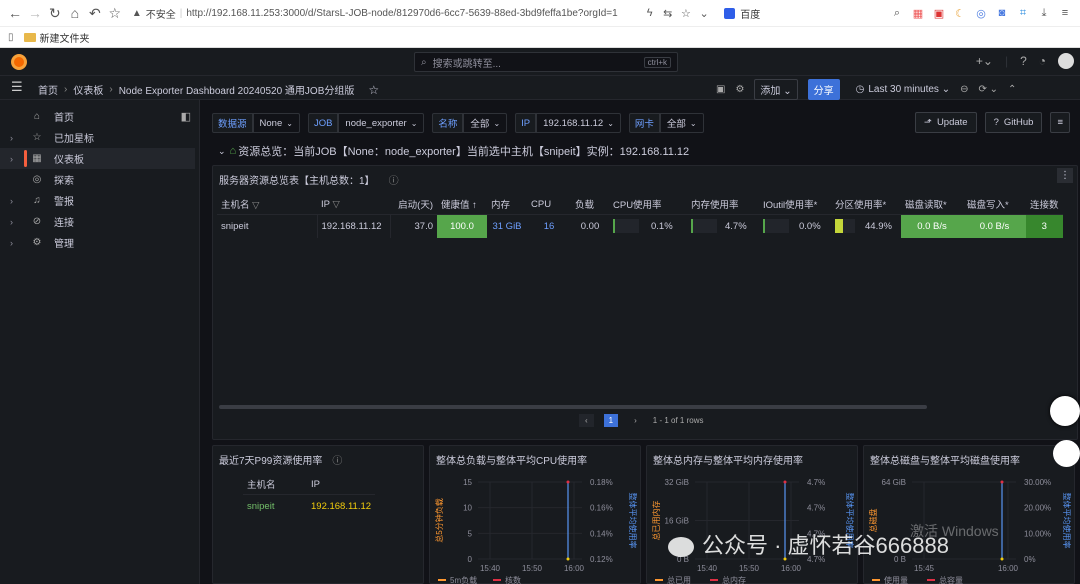 The height and width of the screenshot is (584, 1080). I want to click on chat-icon, so click(1066, 453).